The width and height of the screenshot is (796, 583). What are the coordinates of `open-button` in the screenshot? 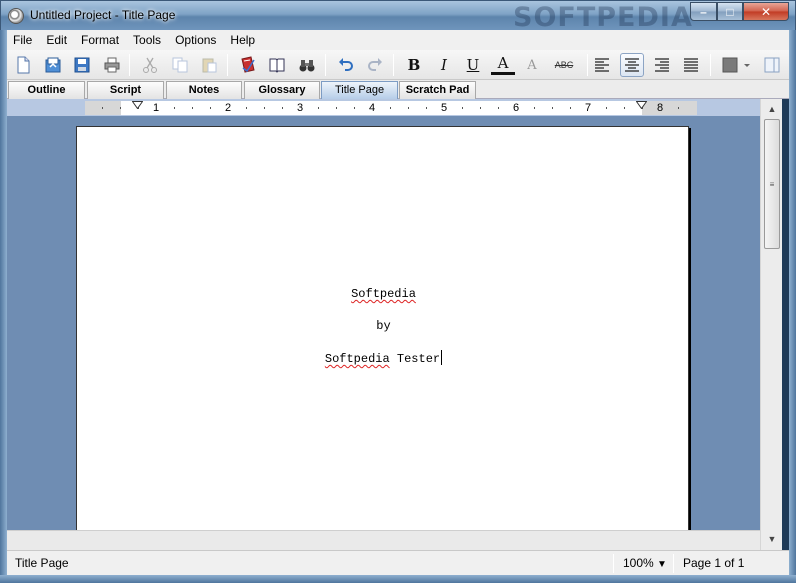 It's located at (53, 65).